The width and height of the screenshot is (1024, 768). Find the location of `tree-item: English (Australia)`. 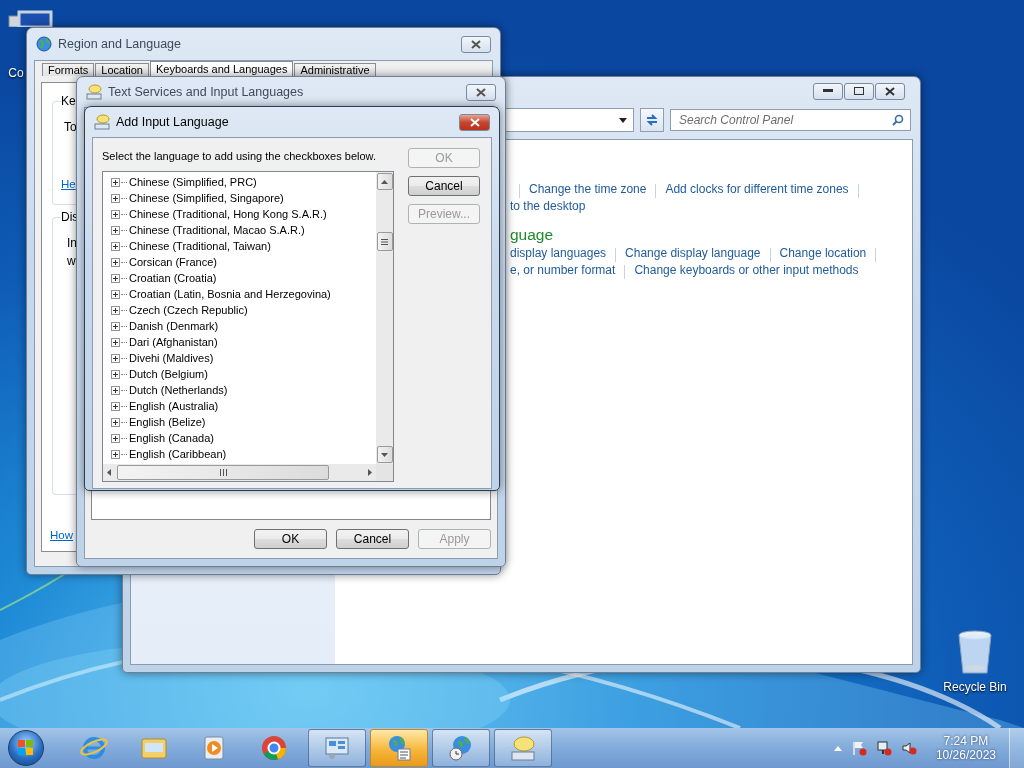

tree-item: English (Australia) is located at coordinates (174, 406).